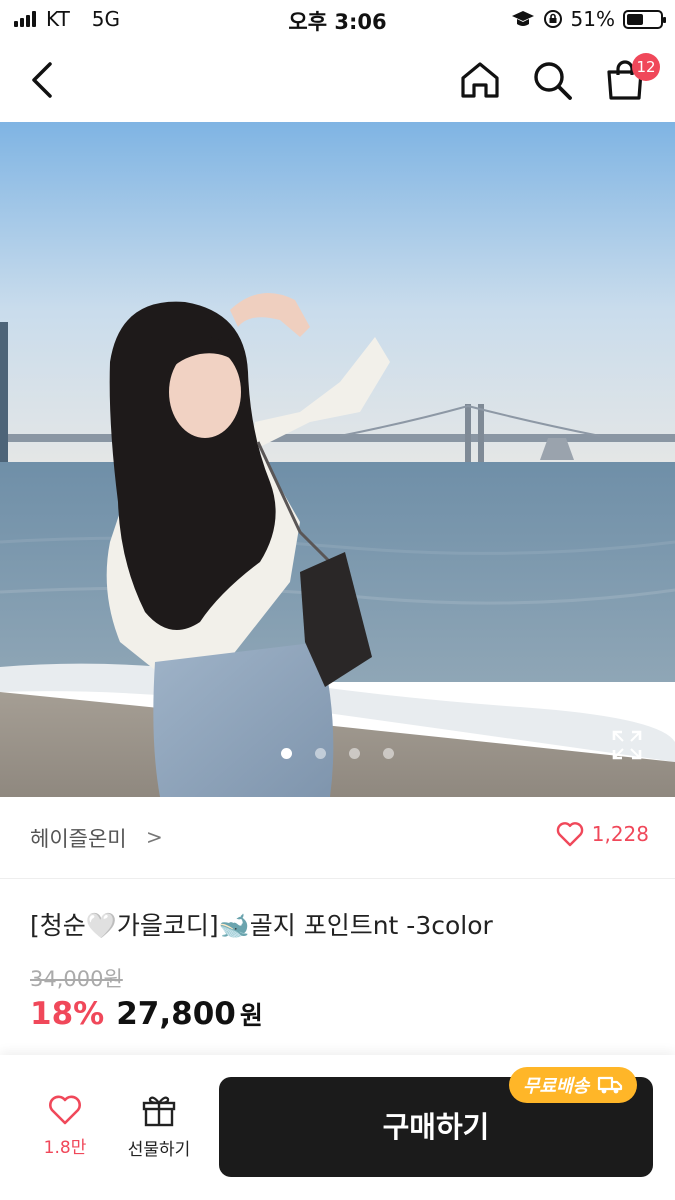  Describe the element at coordinates (337, 20) in the screenshot. I see `status-bar: KT 5G 오후 3:06 51%` at that location.